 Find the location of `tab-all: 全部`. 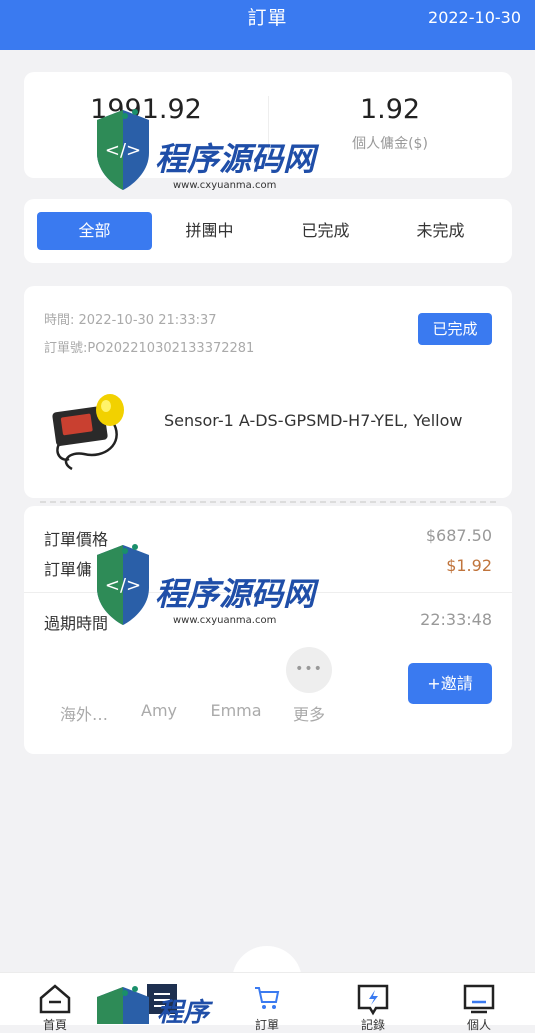

tab-all: 全部 is located at coordinates (94, 231).